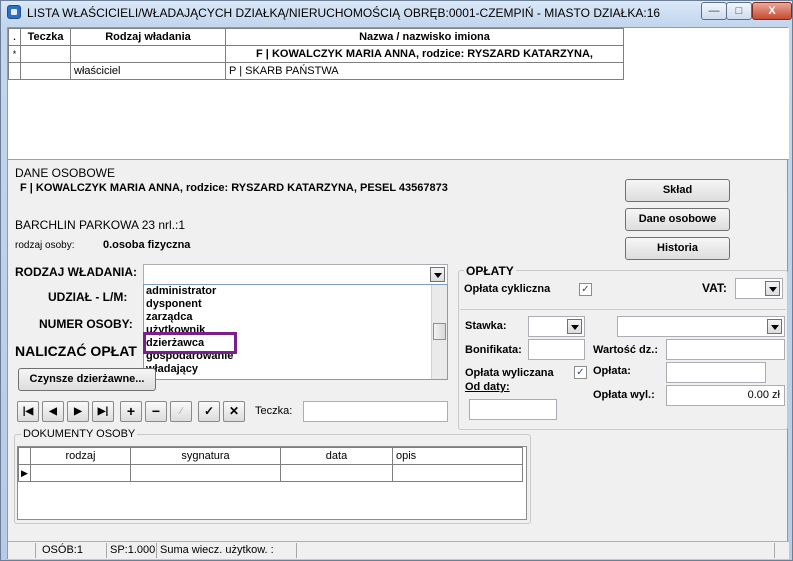 The image size is (793, 561). What do you see at coordinates (45, 37) in the screenshot?
I see `grid-header-teczka: Teczka` at bounding box center [45, 37].